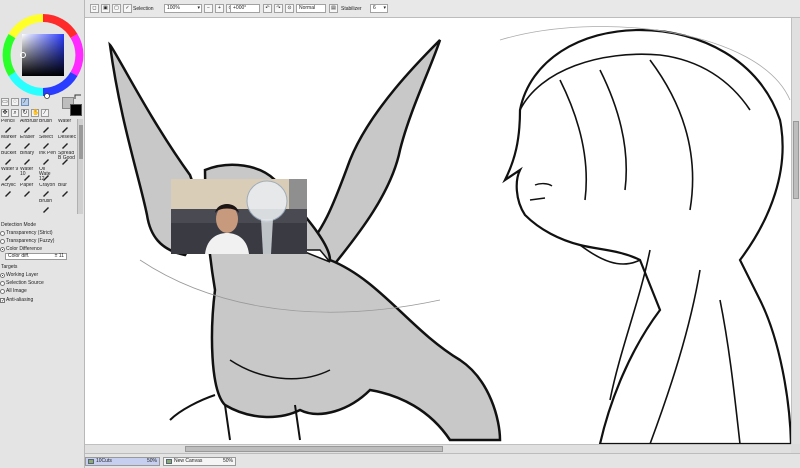  I want to click on color-diff-field: Color diff. ± 11, so click(36, 256).